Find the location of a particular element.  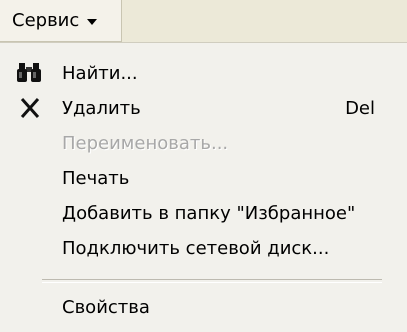

menu-item-print: Печать is located at coordinates (203, 178).